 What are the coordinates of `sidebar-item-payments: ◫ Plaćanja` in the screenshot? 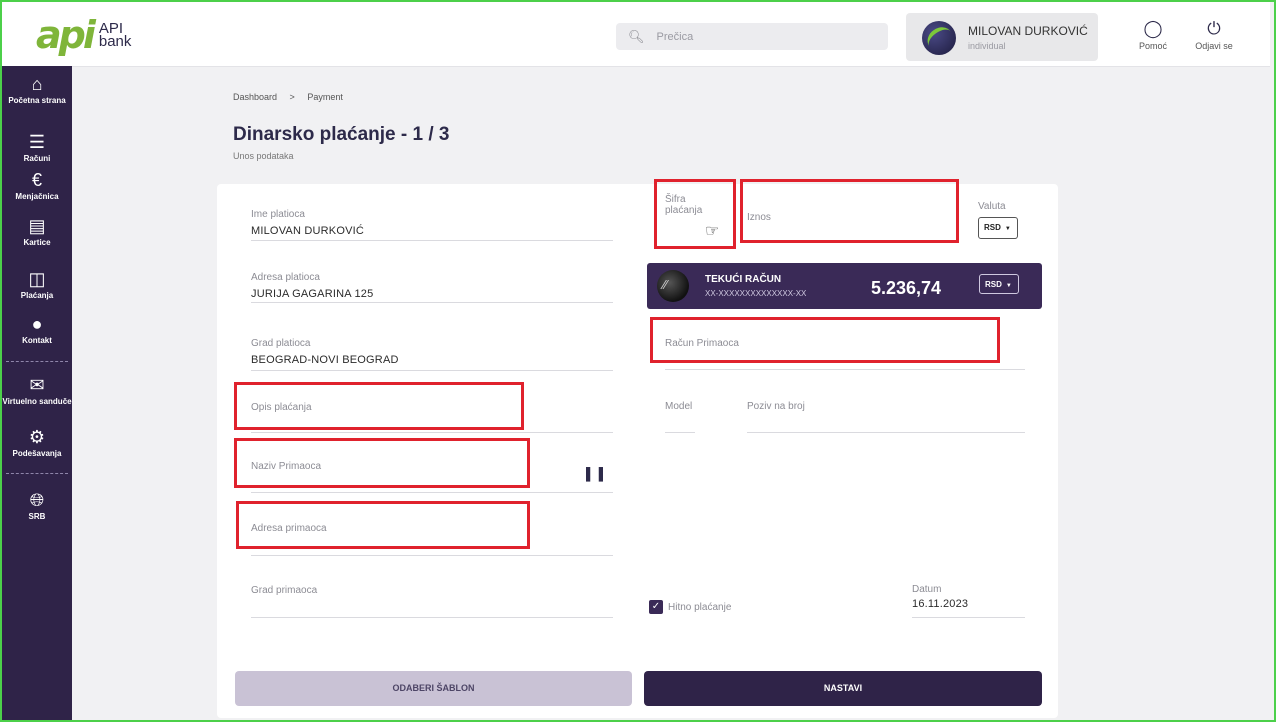 It's located at (37, 284).